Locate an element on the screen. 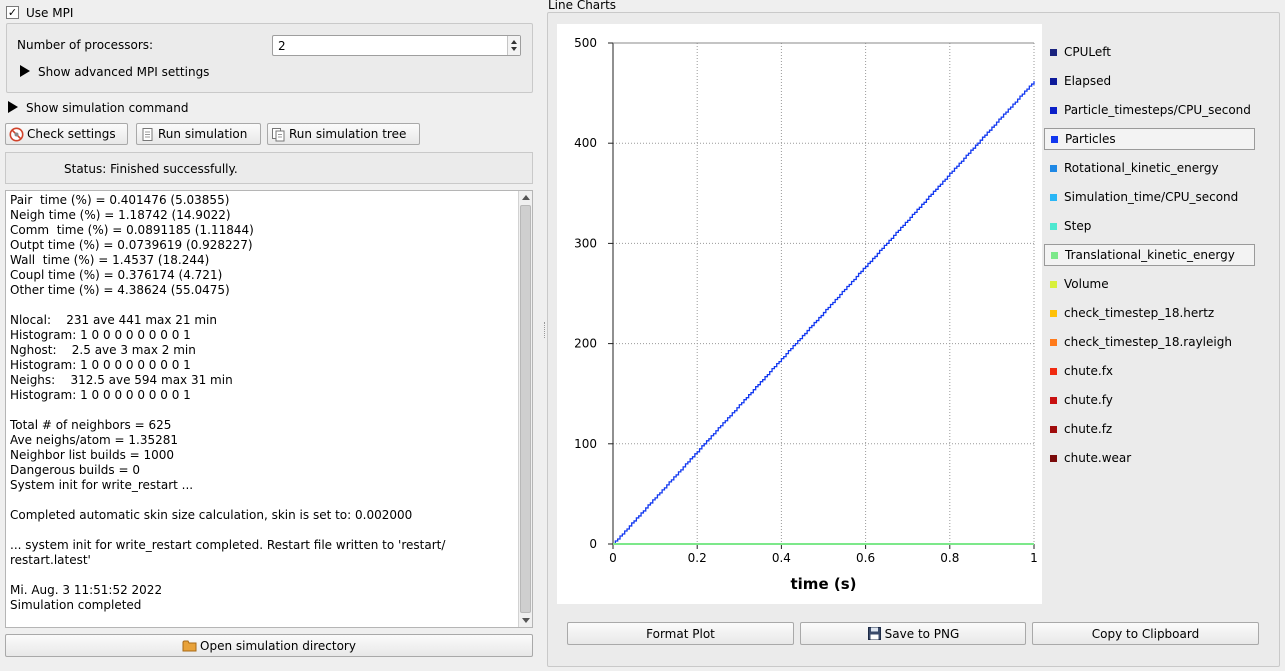 This screenshot has width=1285, height=671. x-tick-label: 0 is located at coordinates (613, 558).